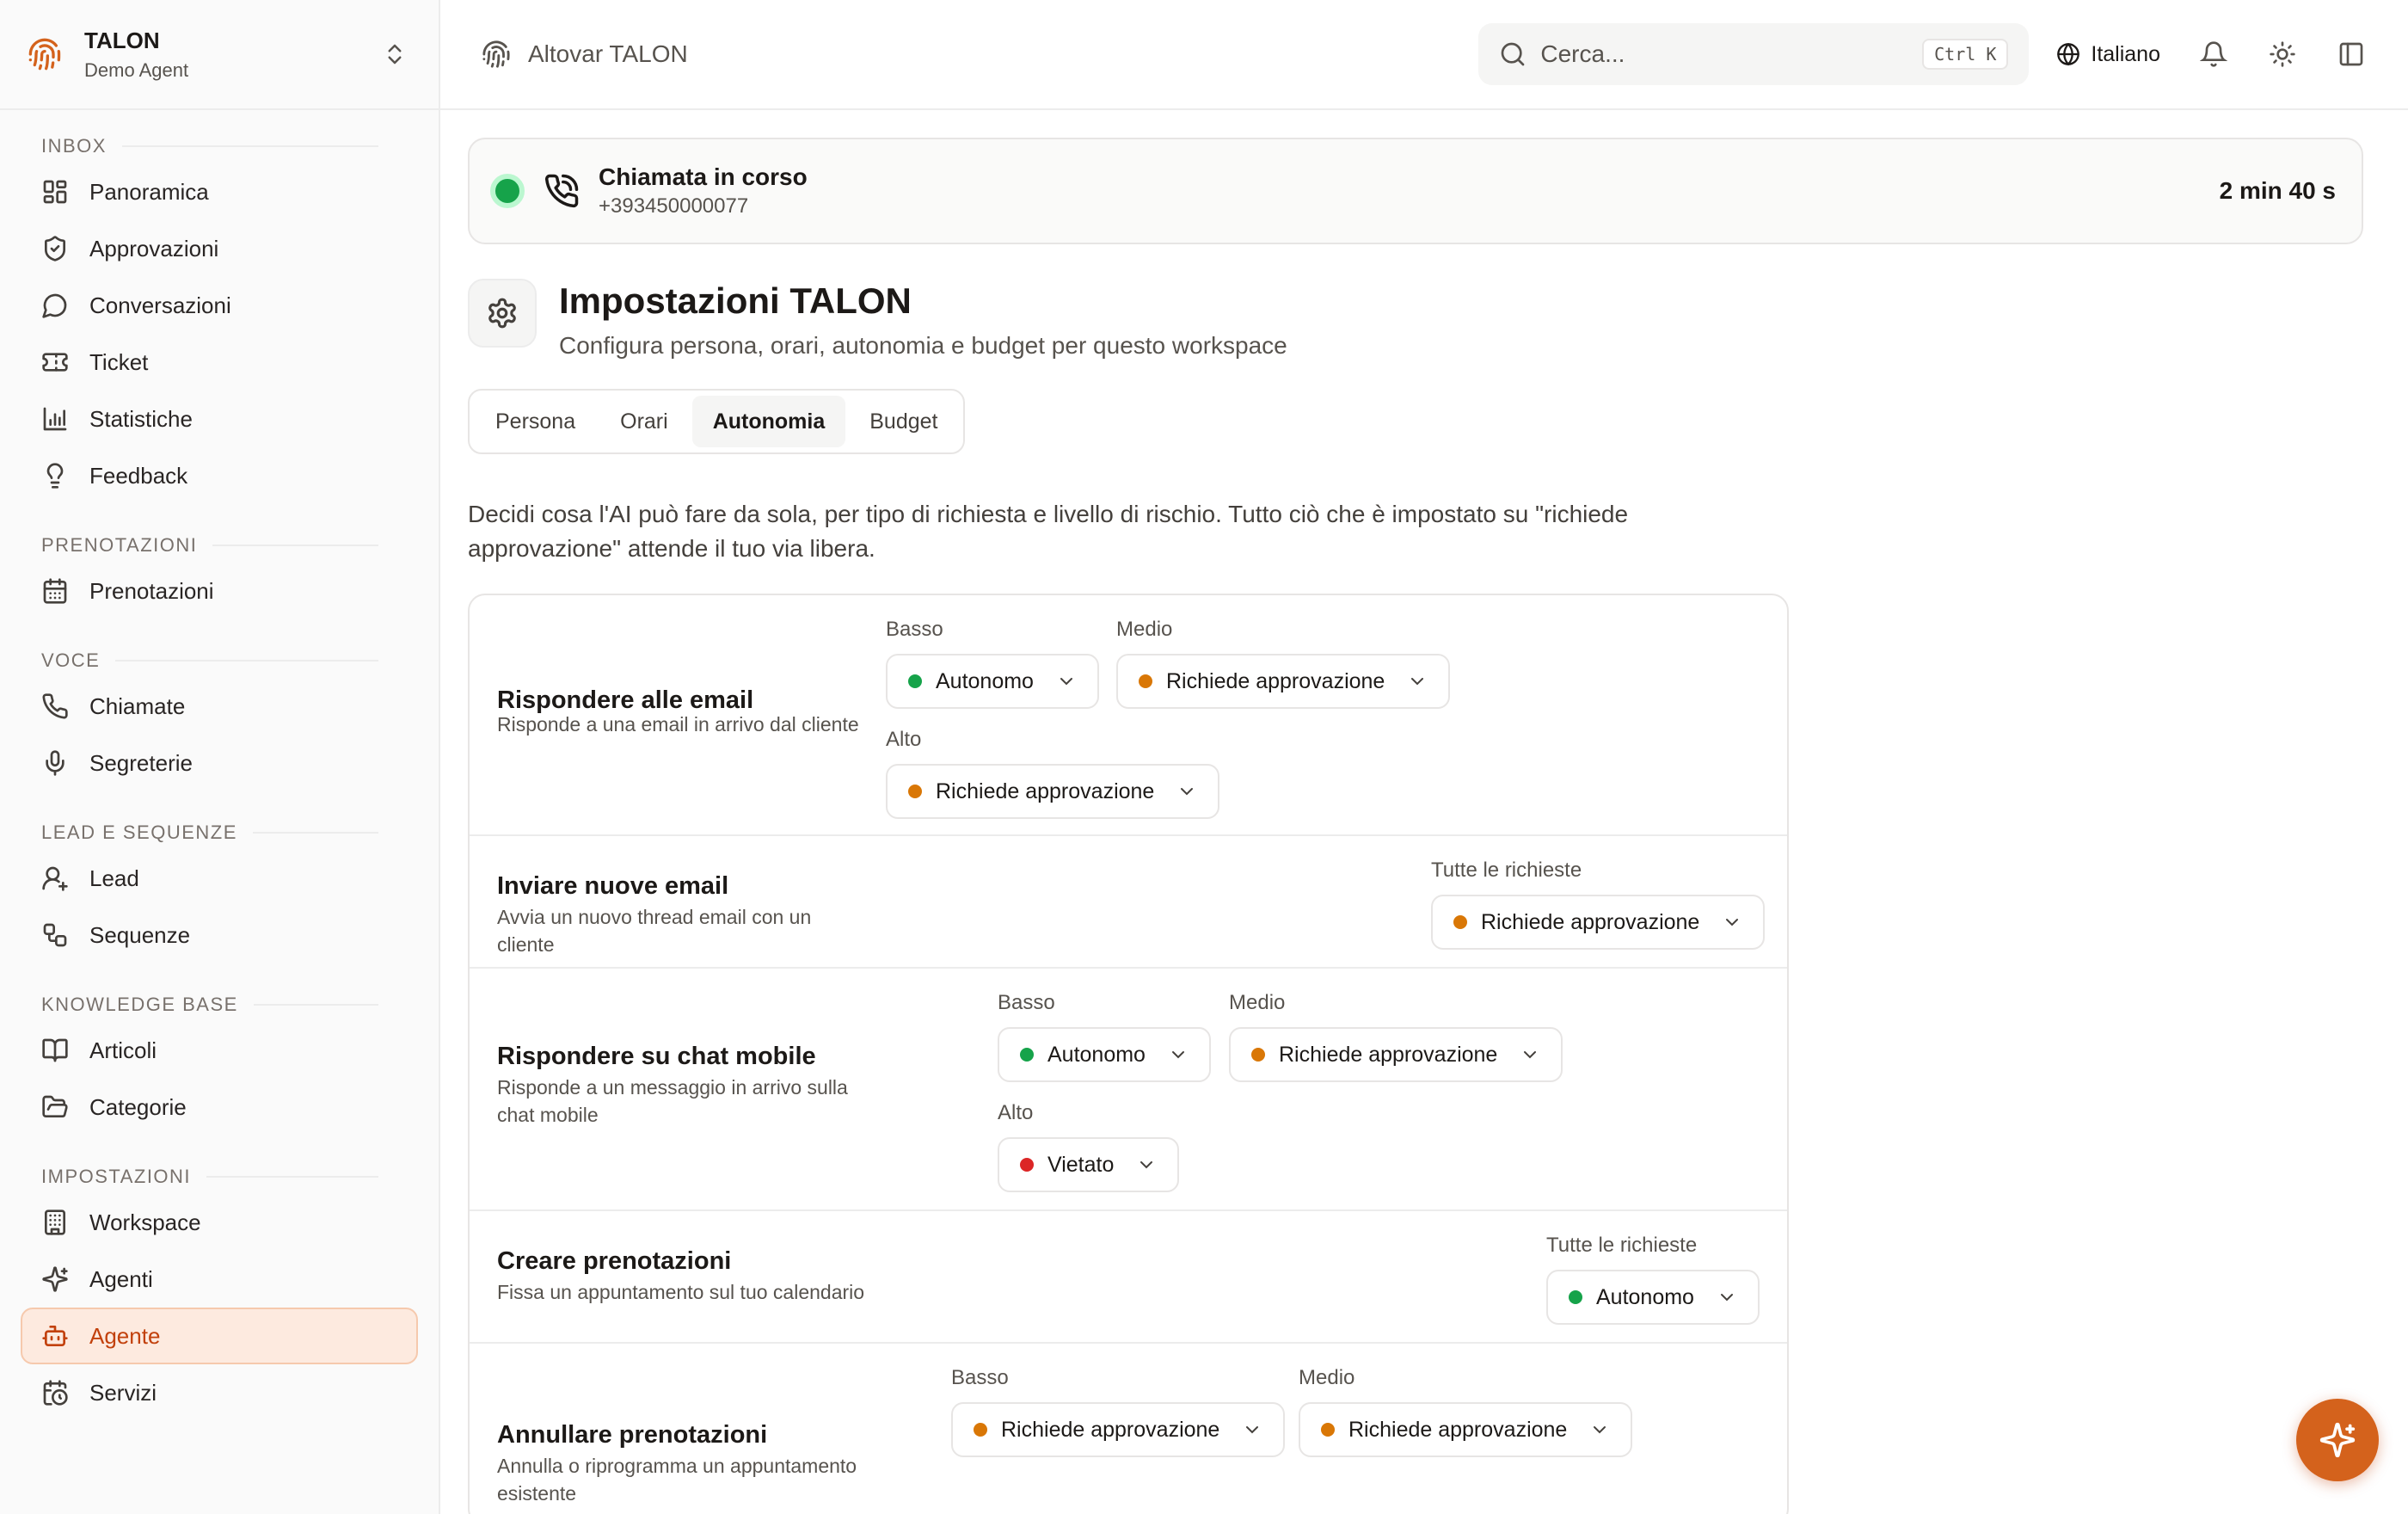  Describe the element at coordinates (71, 660) in the screenshot. I see `sidebar-section-title: VOCE` at that location.